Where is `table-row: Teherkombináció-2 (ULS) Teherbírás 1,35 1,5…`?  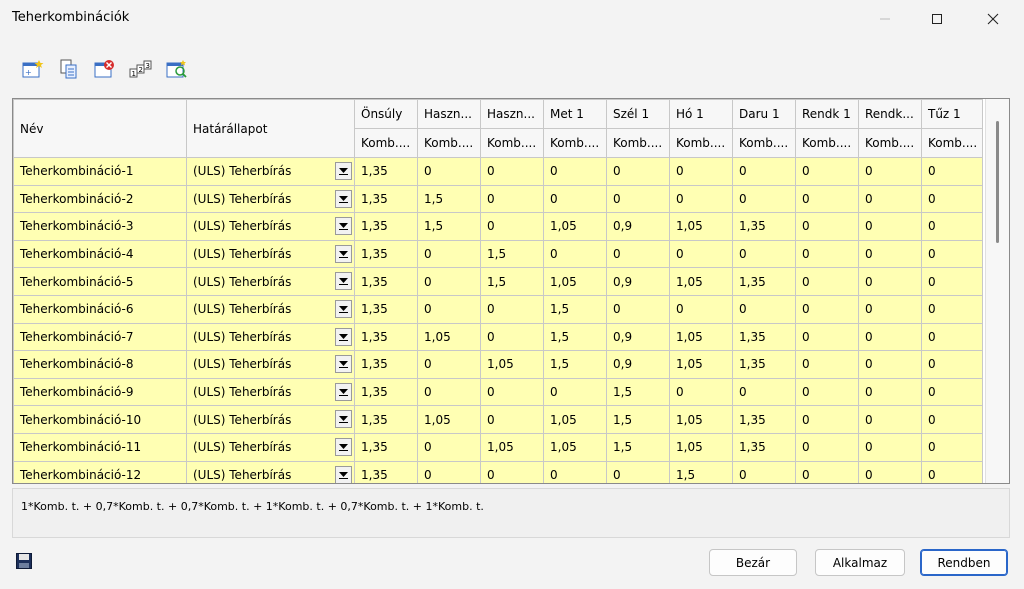 table-row: Teherkombináció-2 (ULS) Teherbírás 1,35 1,5… is located at coordinates (498, 199).